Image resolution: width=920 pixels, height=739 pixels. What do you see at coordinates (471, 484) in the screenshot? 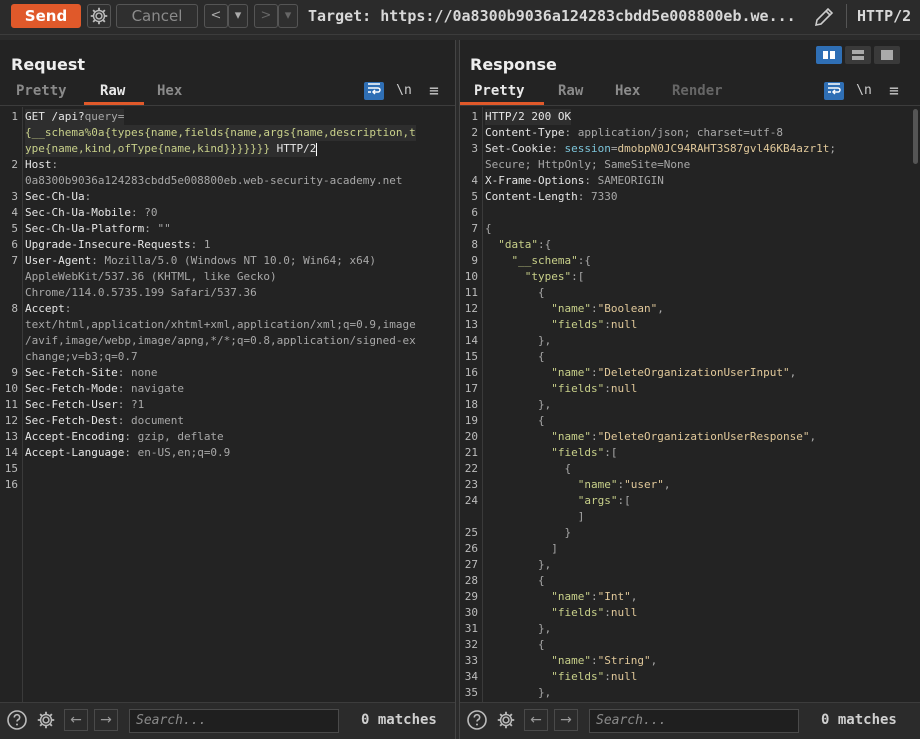
I see `line-number: 23` at bounding box center [471, 484].